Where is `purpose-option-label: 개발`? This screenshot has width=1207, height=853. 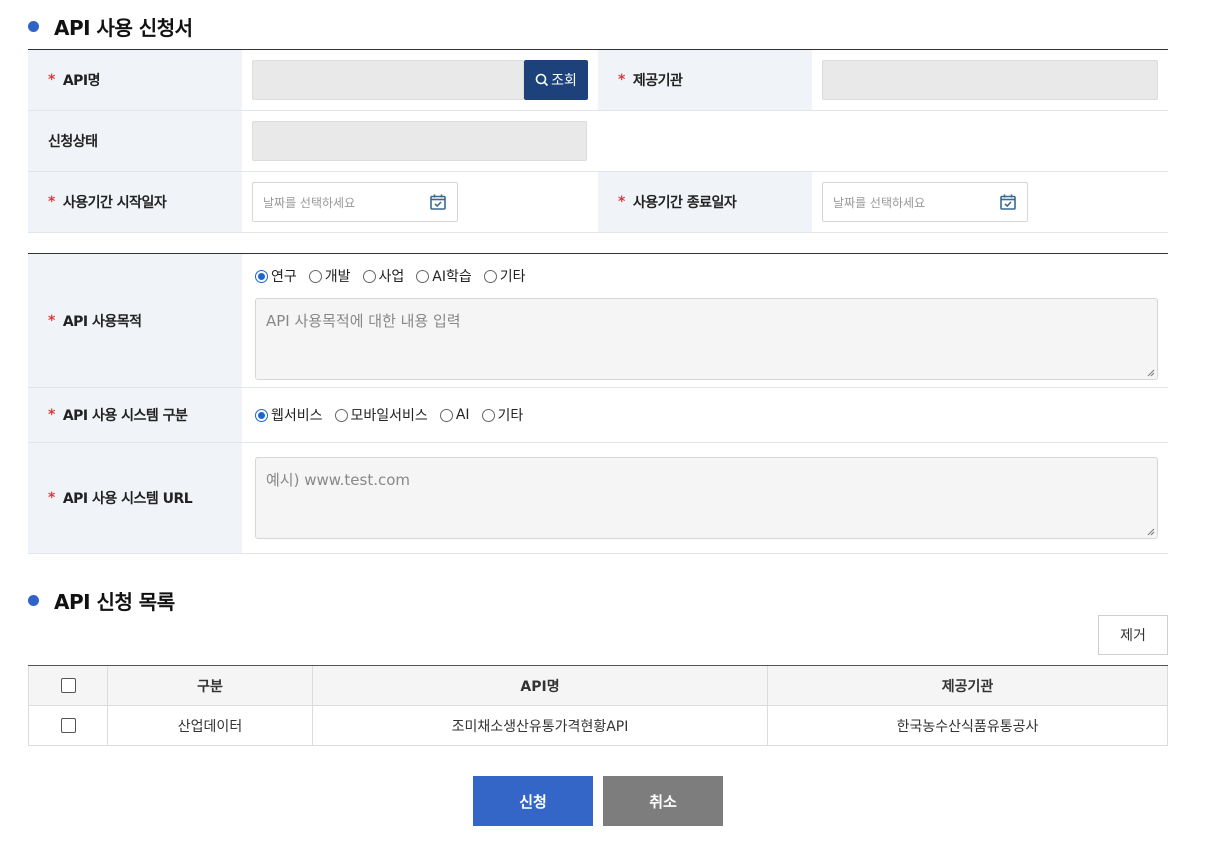
purpose-option-label: 개발 is located at coordinates (337, 277).